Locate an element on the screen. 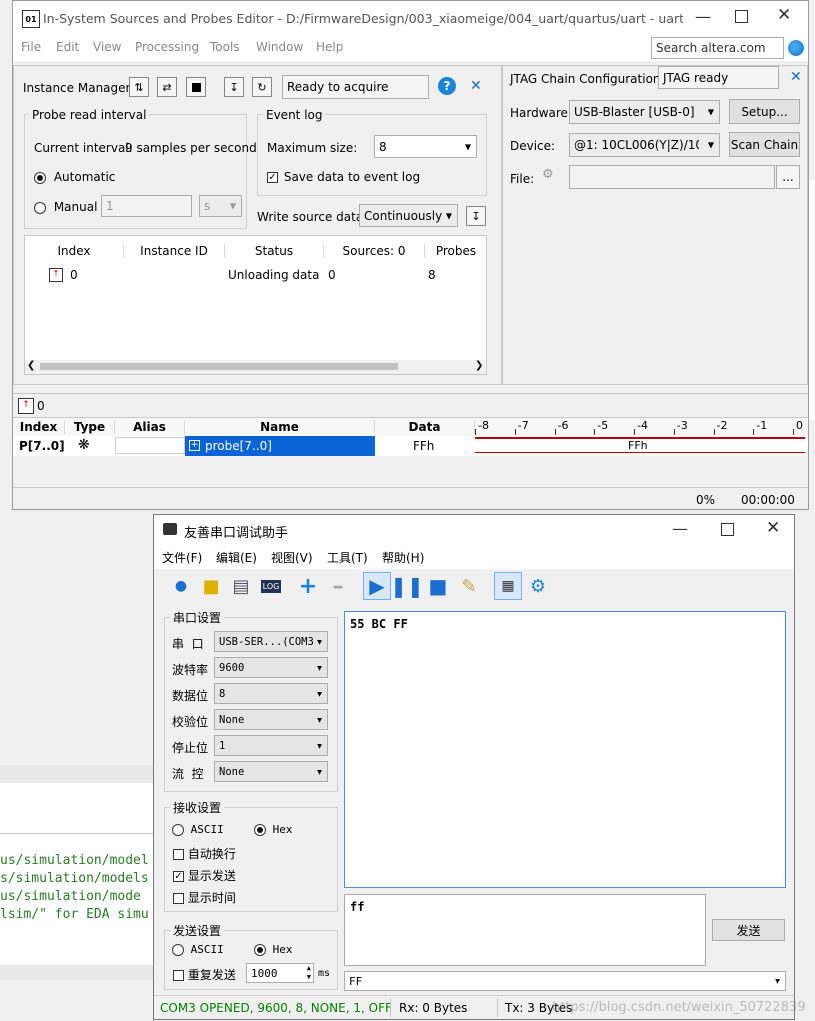  scroll-left-icon: ❮ is located at coordinates (31, 365).